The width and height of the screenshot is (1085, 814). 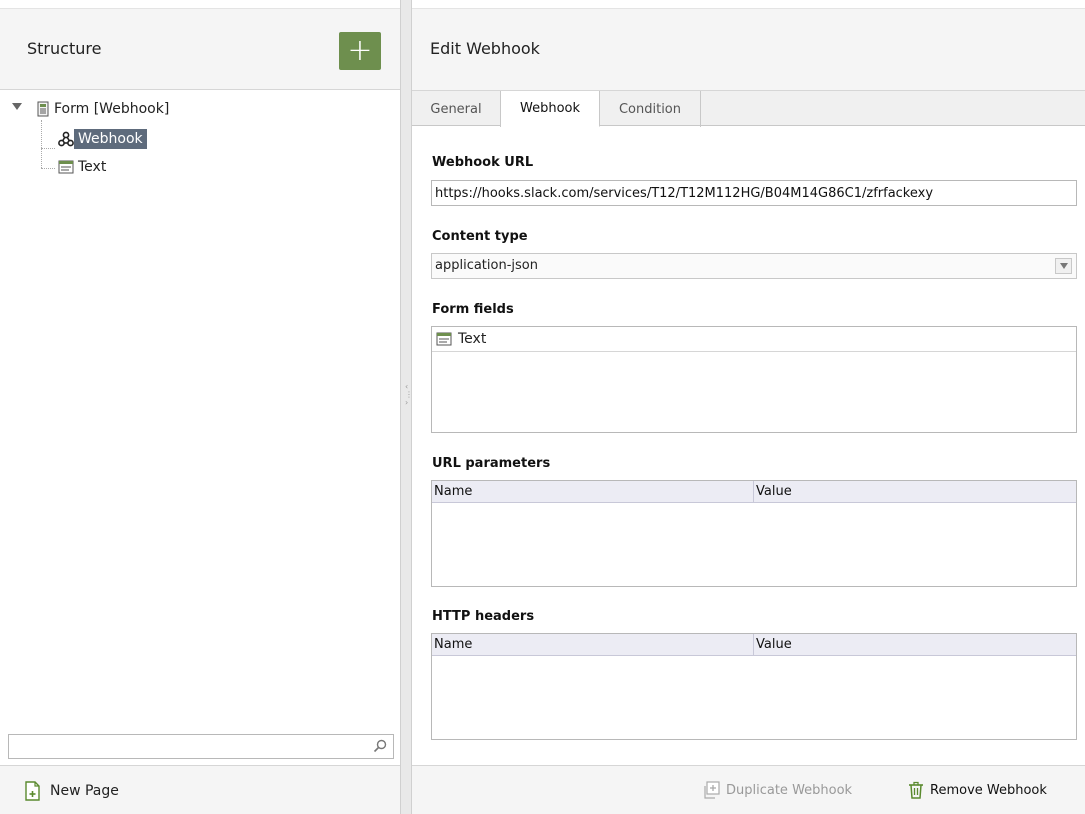 What do you see at coordinates (491, 463) in the screenshot?
I see `url-parameters-label: URL parameters` at bounding box center [491, 463].